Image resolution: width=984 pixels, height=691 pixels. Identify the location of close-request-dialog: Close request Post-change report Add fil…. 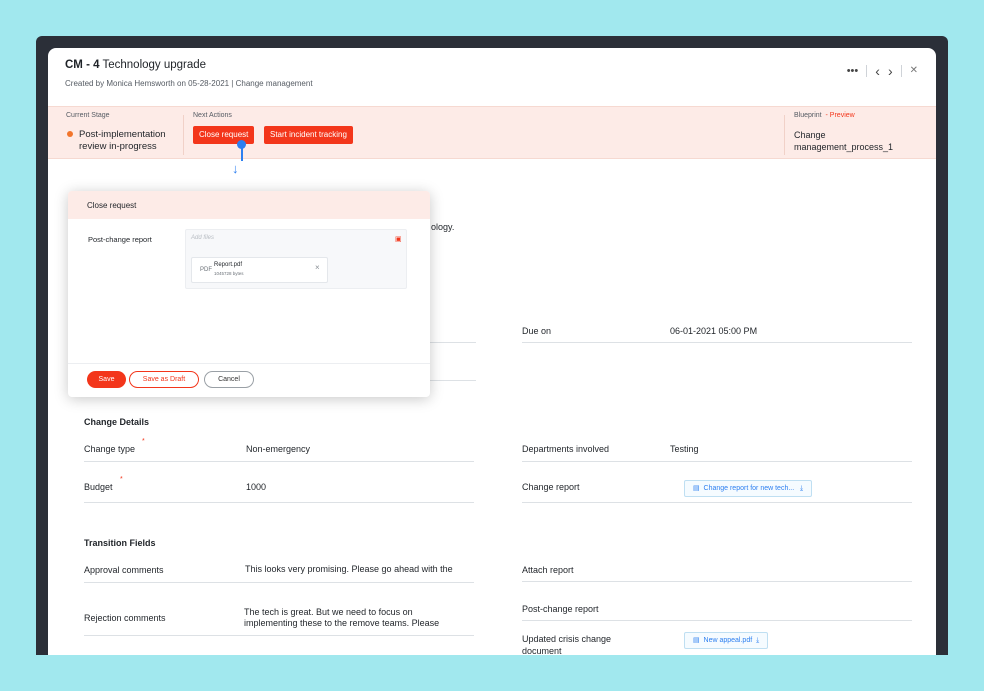
(249, 294).